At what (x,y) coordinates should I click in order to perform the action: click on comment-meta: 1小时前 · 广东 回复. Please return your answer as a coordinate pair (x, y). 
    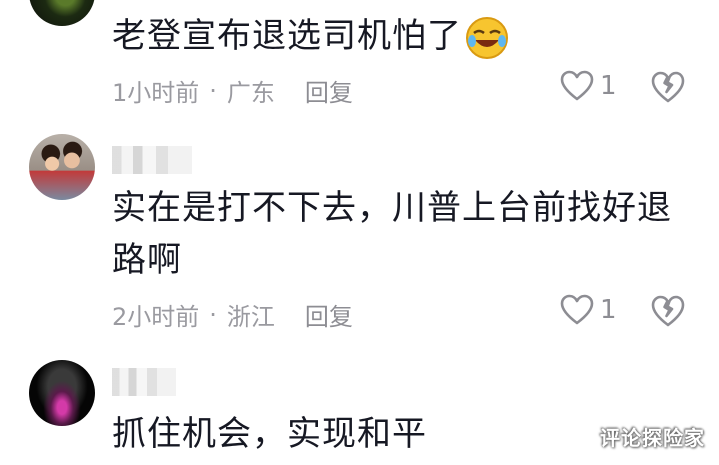
    Looking at the image, I should click on (232, 90).